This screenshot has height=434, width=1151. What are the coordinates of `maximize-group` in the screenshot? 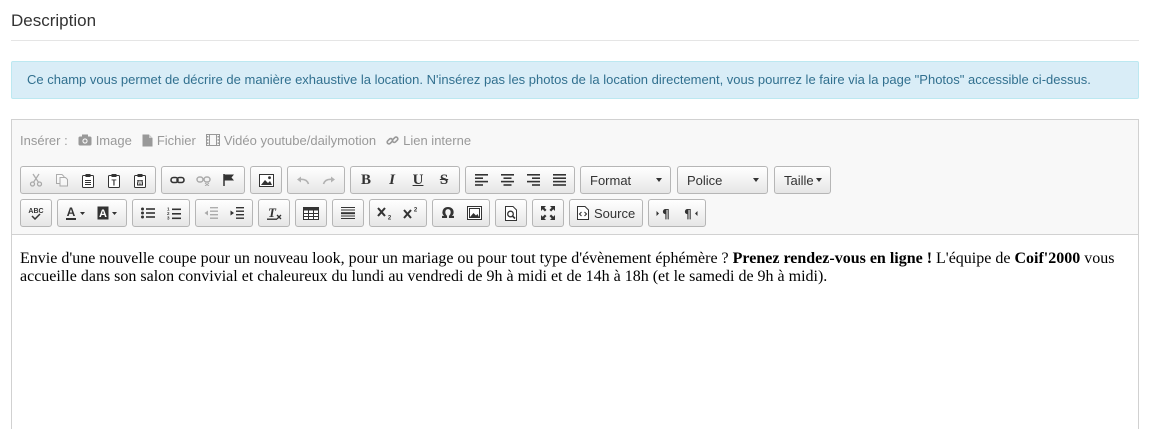 It's located at (548, 213).